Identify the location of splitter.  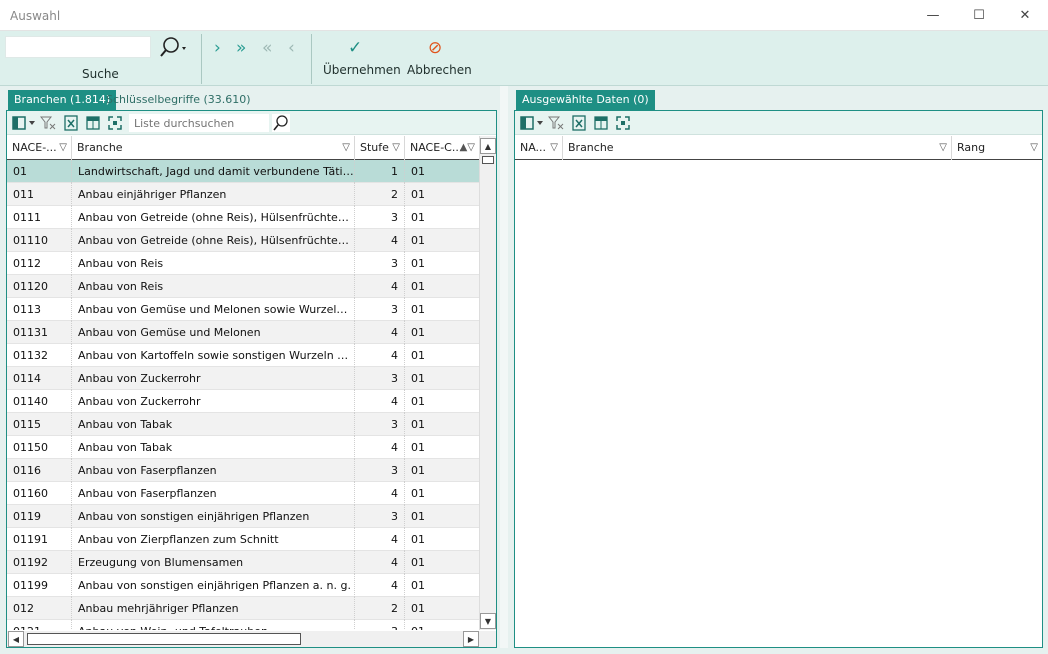
(504, 370).